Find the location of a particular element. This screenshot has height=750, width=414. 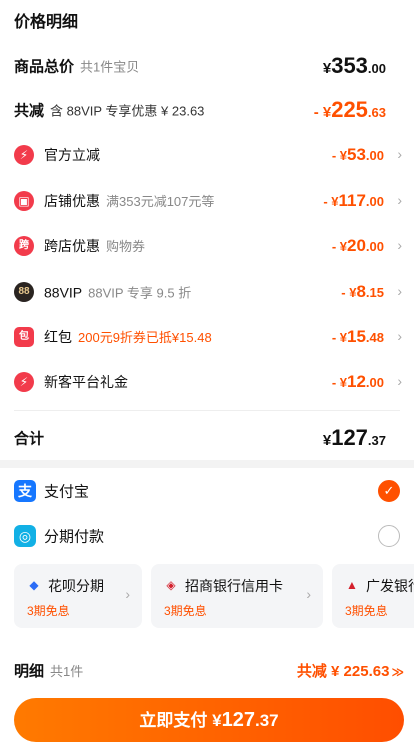

cmb-icon: ◈ is located at coordinates (171, 585).